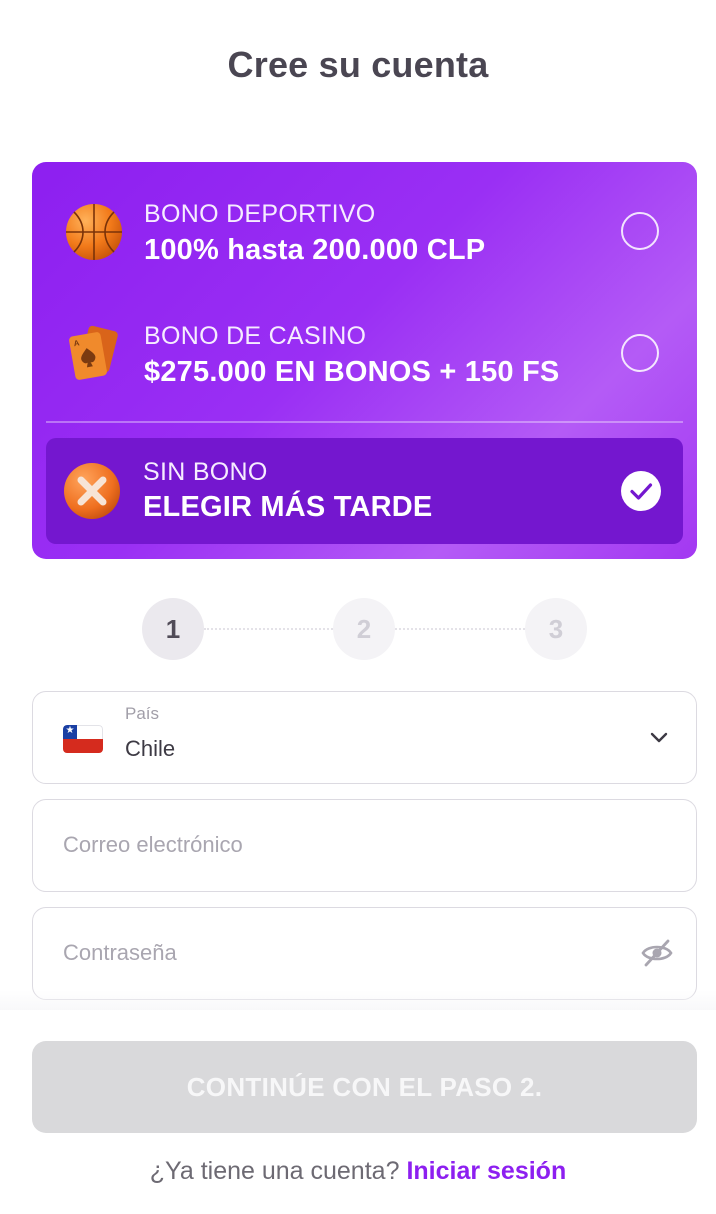  Describe the element at coordinates (364, 737) in the screenshot. I see `country-select: ★ País Chile` at that location.